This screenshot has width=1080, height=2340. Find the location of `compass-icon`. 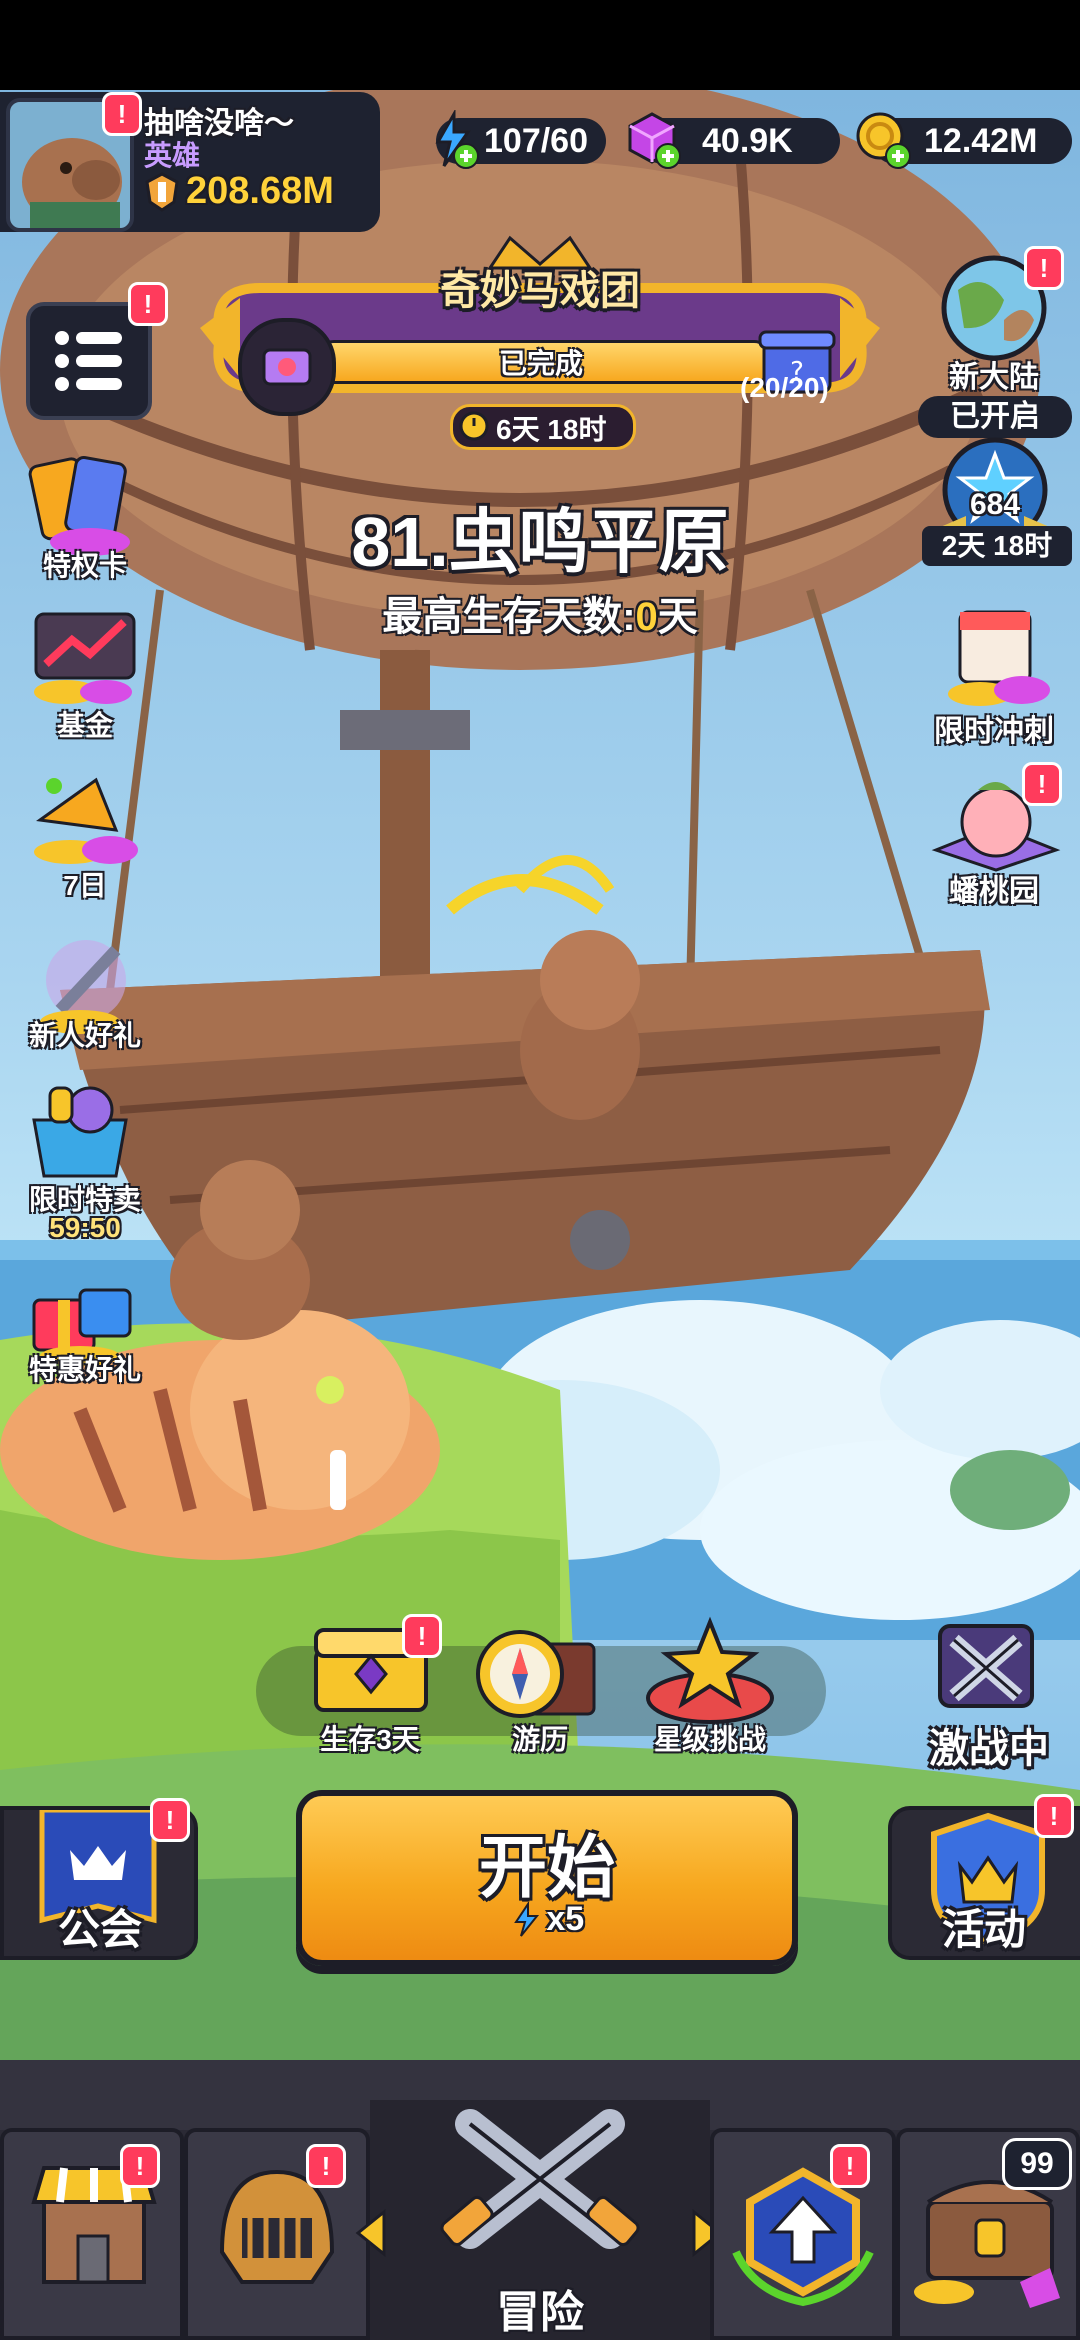

compass-icon is located at coordinates (536, 1674).